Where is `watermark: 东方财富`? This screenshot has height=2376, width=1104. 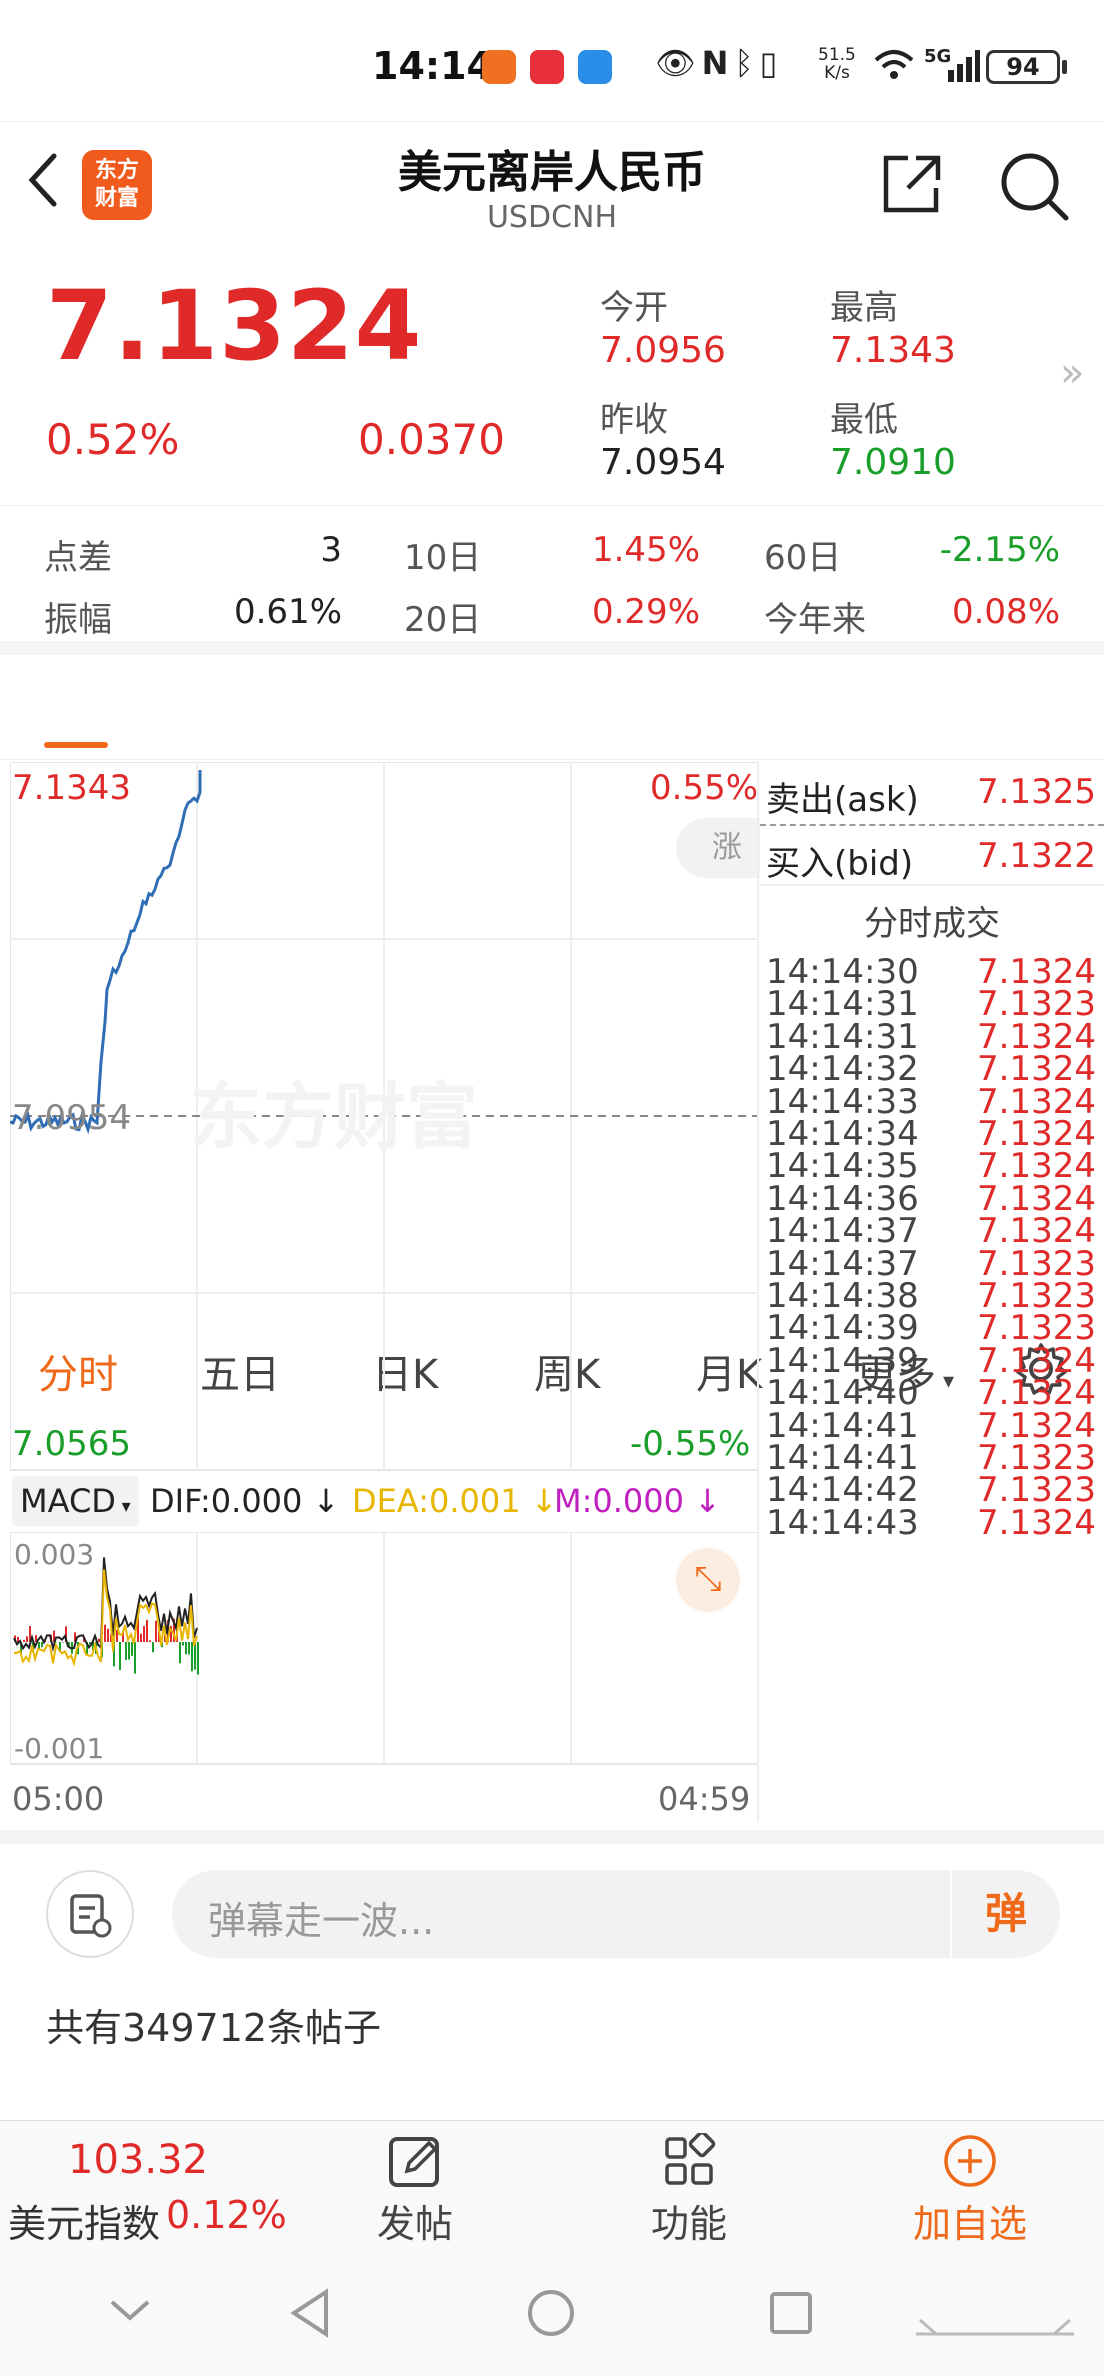 watermark: 东方财富 is located at coordinates (334, 1117).